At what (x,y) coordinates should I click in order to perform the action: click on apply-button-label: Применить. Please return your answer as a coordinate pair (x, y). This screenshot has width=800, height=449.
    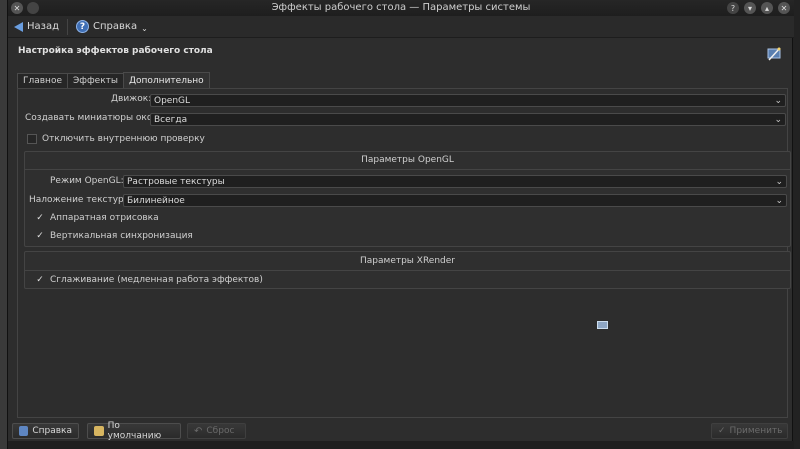
    Looking at the image, I should click on (756, 431).